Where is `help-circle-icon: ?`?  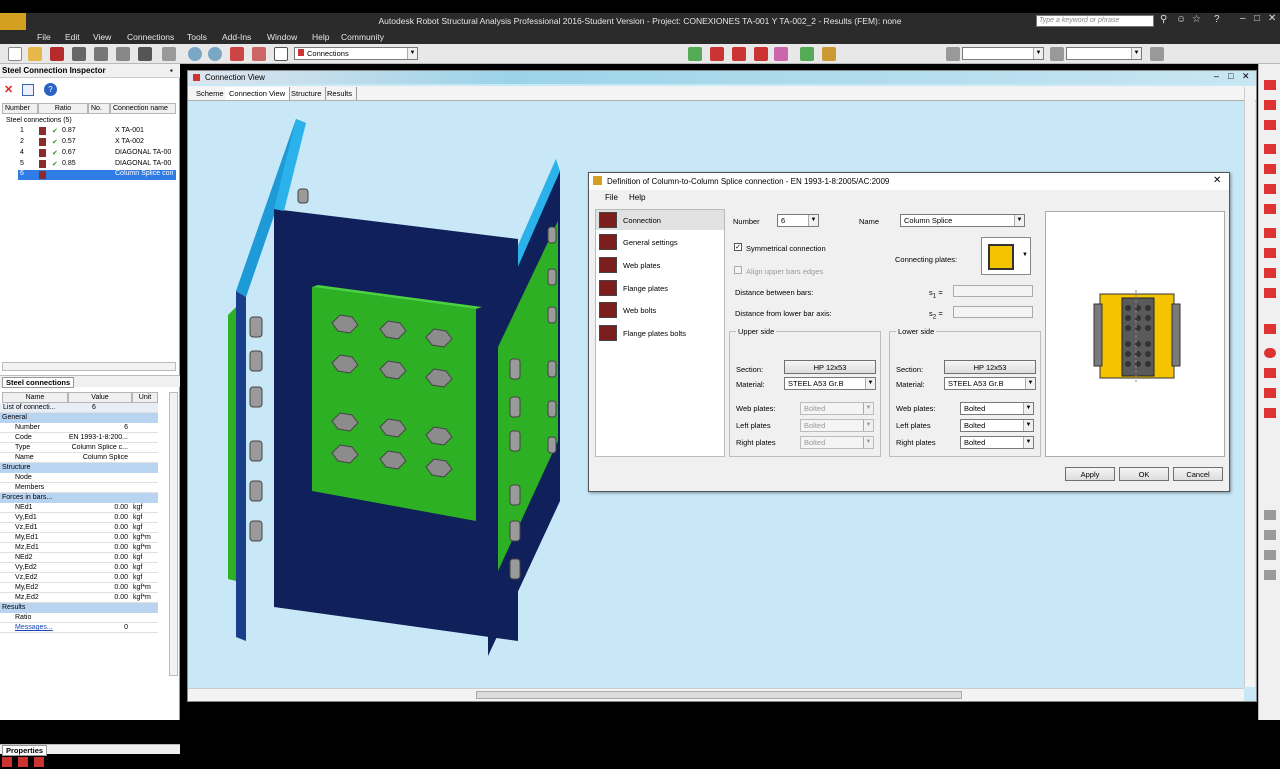 help-circle-icon: ? is located at coordinates (50, 89).